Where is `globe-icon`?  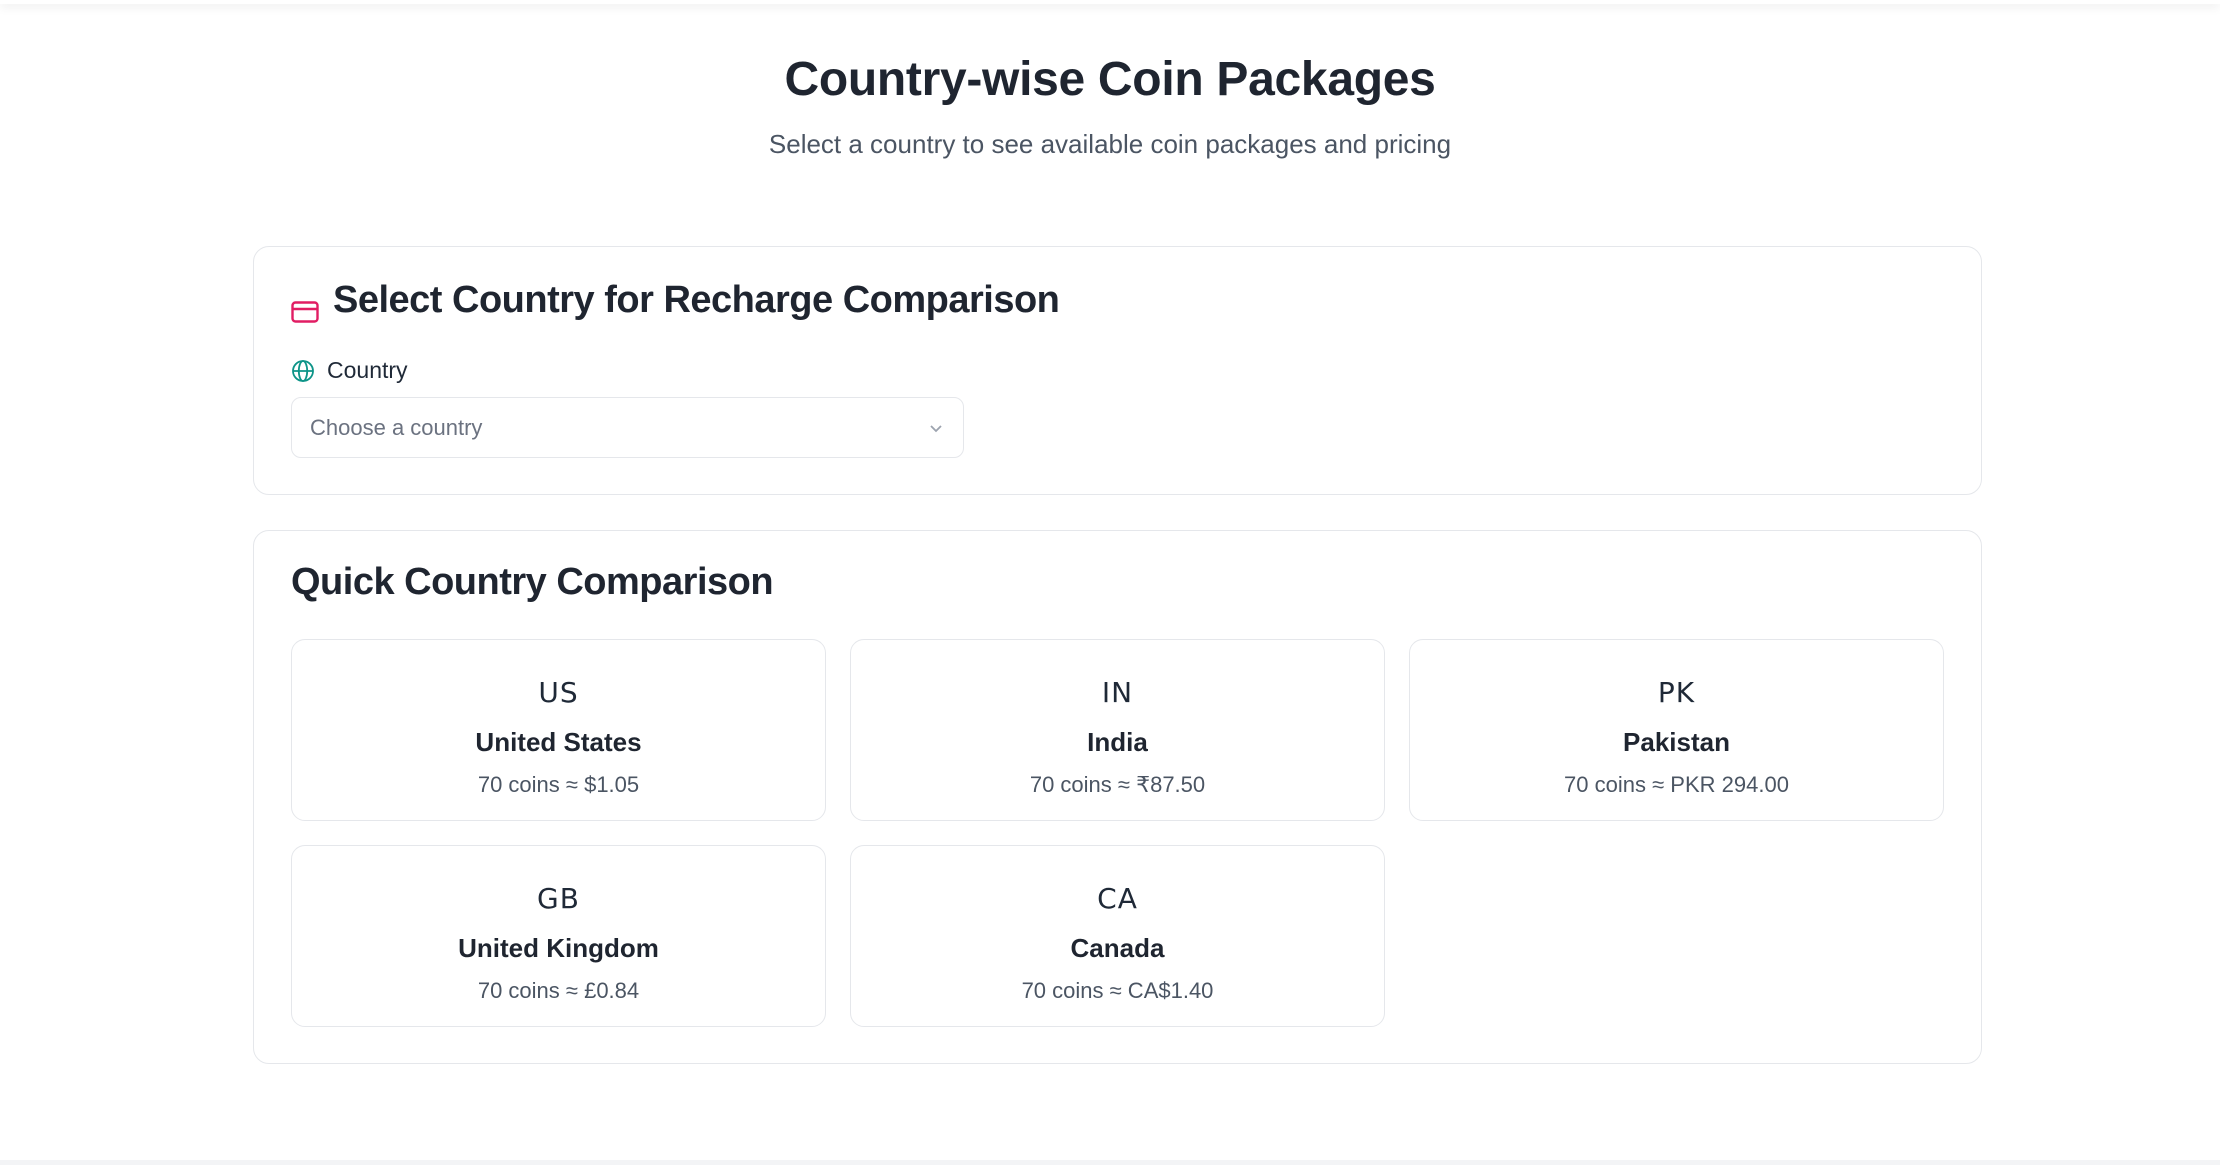 globe-icon is located at coordinates (303, 371).